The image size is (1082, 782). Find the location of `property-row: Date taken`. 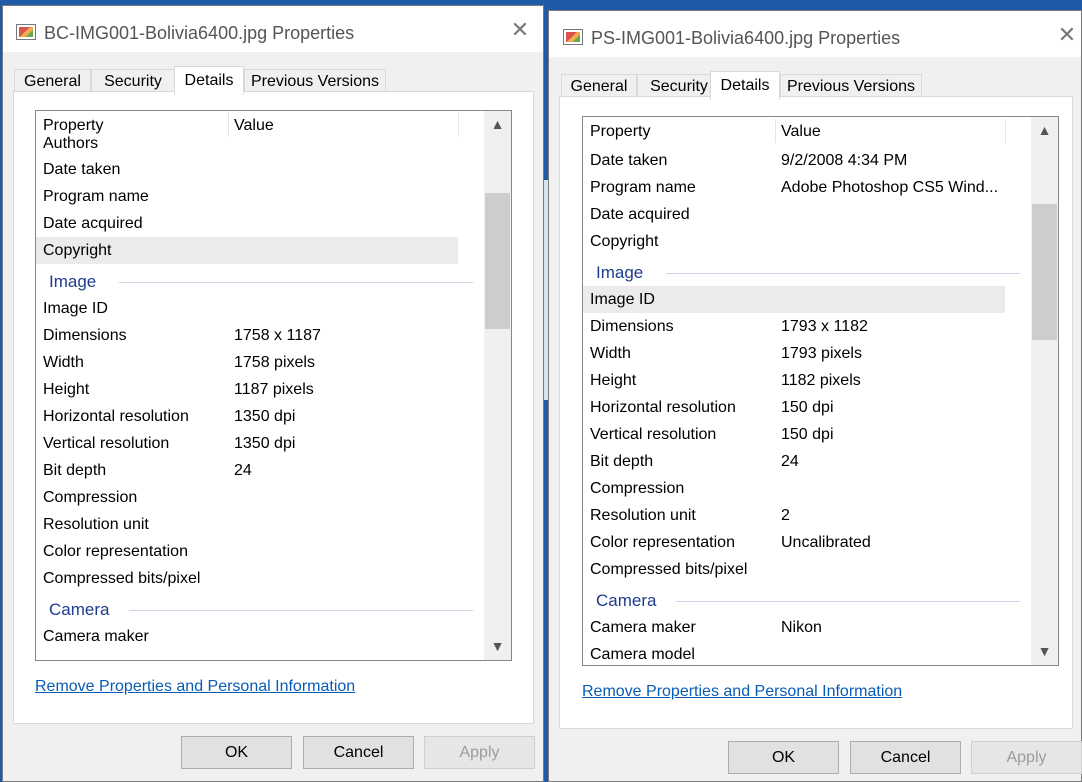

property-row: Date taken is located at coordinates (247, 169).